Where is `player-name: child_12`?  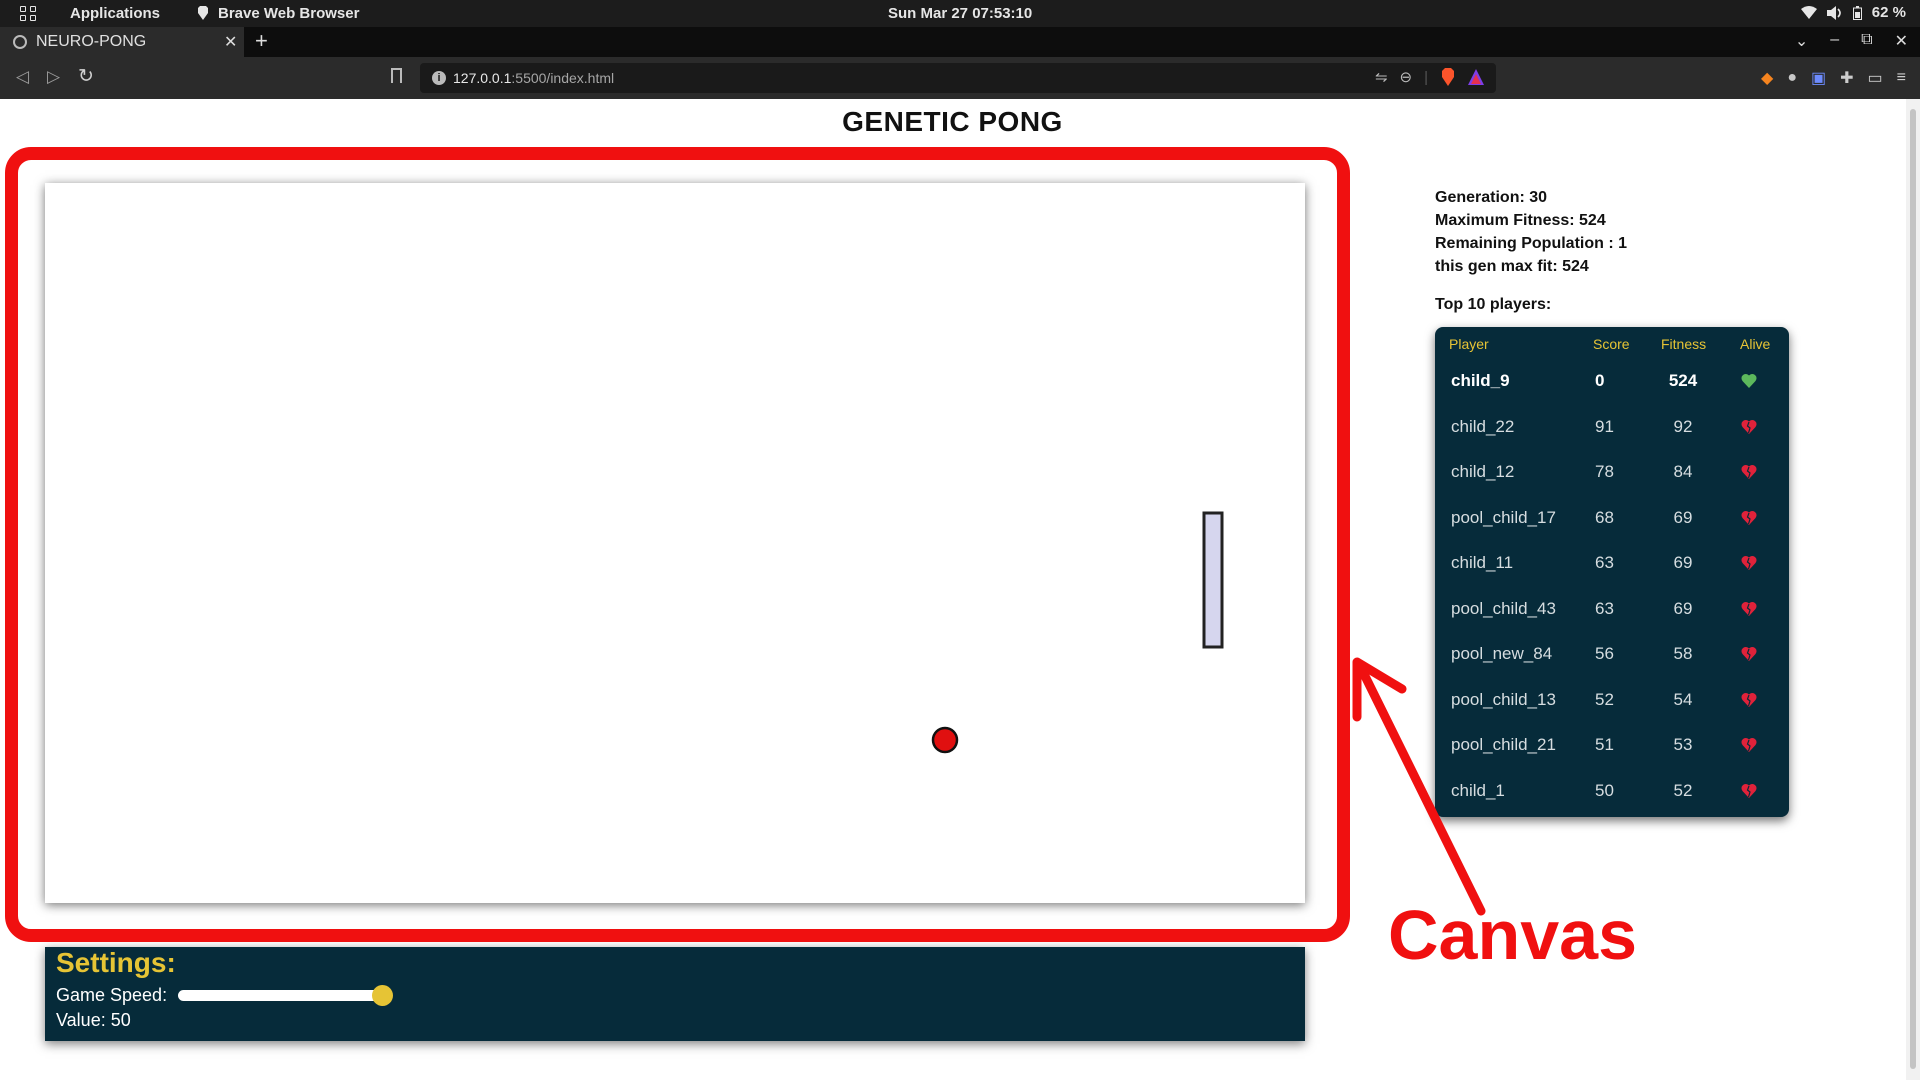 player-name: child_12 is located at coordinates (1483, 471).